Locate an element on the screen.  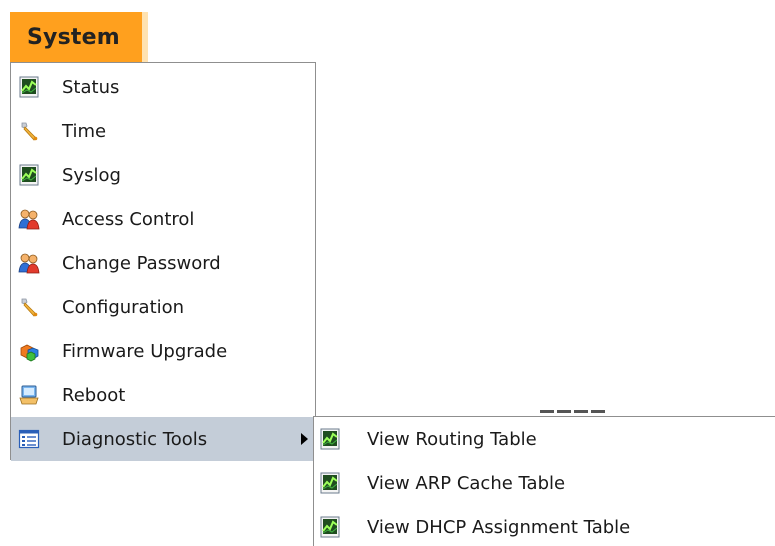
menu-item-label: Status is located at coordinates (91, 87).